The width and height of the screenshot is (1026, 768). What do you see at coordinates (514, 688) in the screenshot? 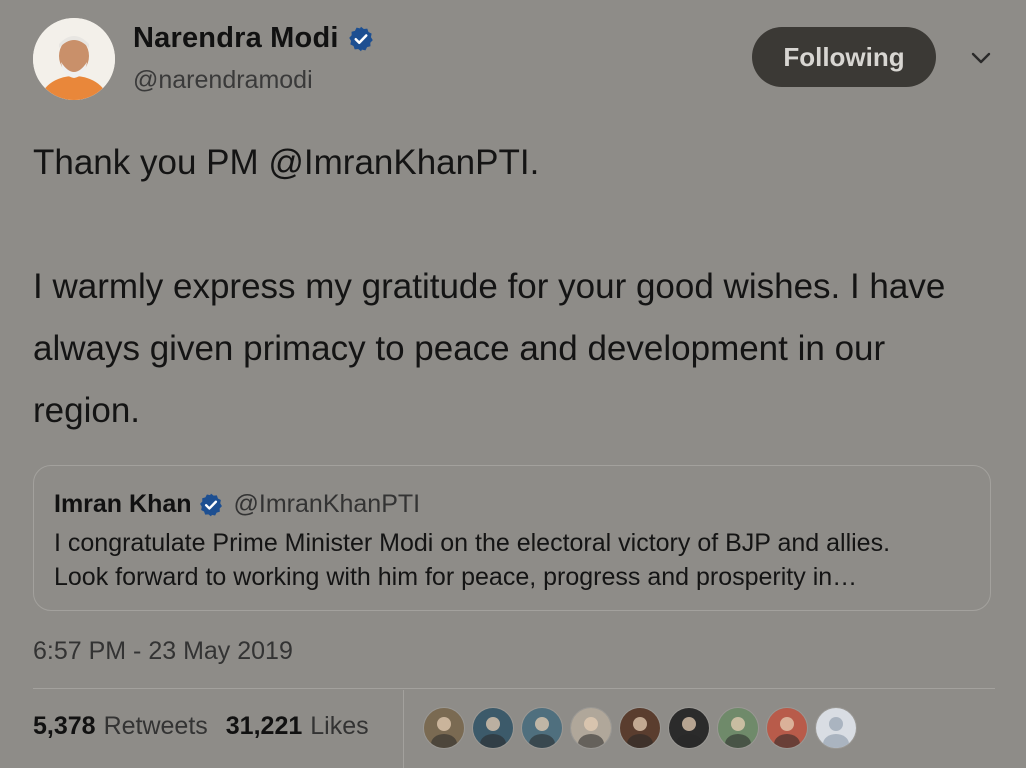
I see `divider` at bounding box center [514, 688].